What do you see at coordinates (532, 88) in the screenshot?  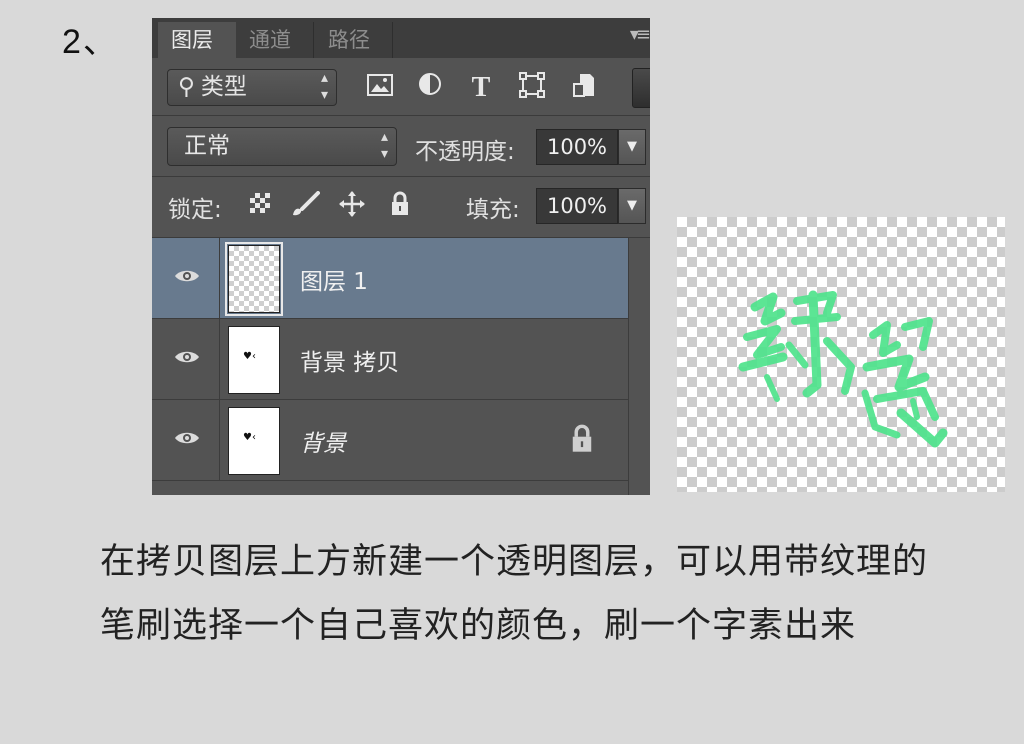 I see `shape-filter-icon` at bounding box center [532, 88].